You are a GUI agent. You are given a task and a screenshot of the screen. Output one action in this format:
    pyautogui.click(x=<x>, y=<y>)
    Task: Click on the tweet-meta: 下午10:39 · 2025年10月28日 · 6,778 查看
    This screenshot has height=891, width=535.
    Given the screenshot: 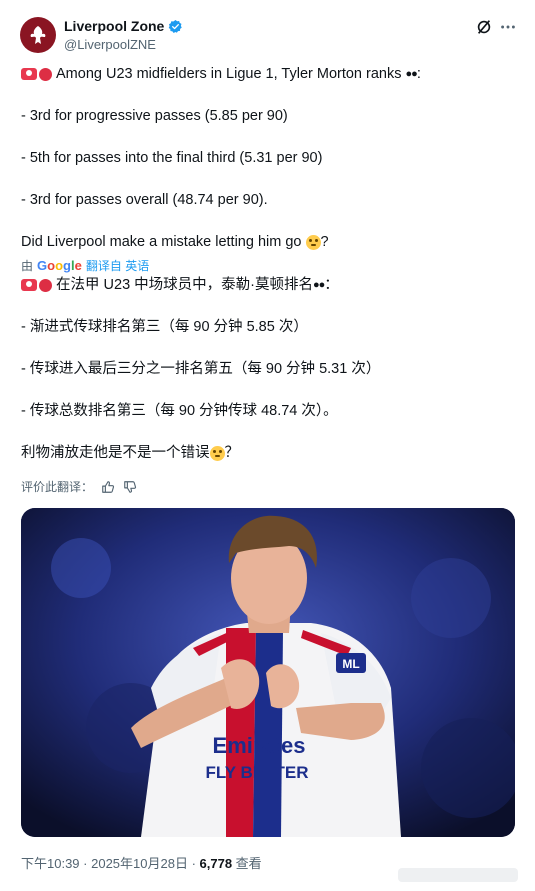 What is the action you would take?
    pyautogui.click(x=141, y=862)
    